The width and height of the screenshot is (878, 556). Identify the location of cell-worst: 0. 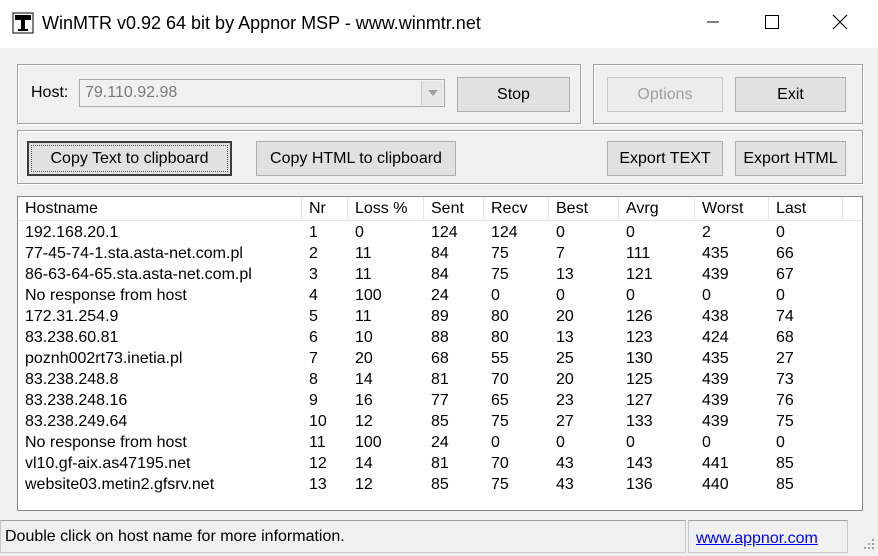
(706, 295).